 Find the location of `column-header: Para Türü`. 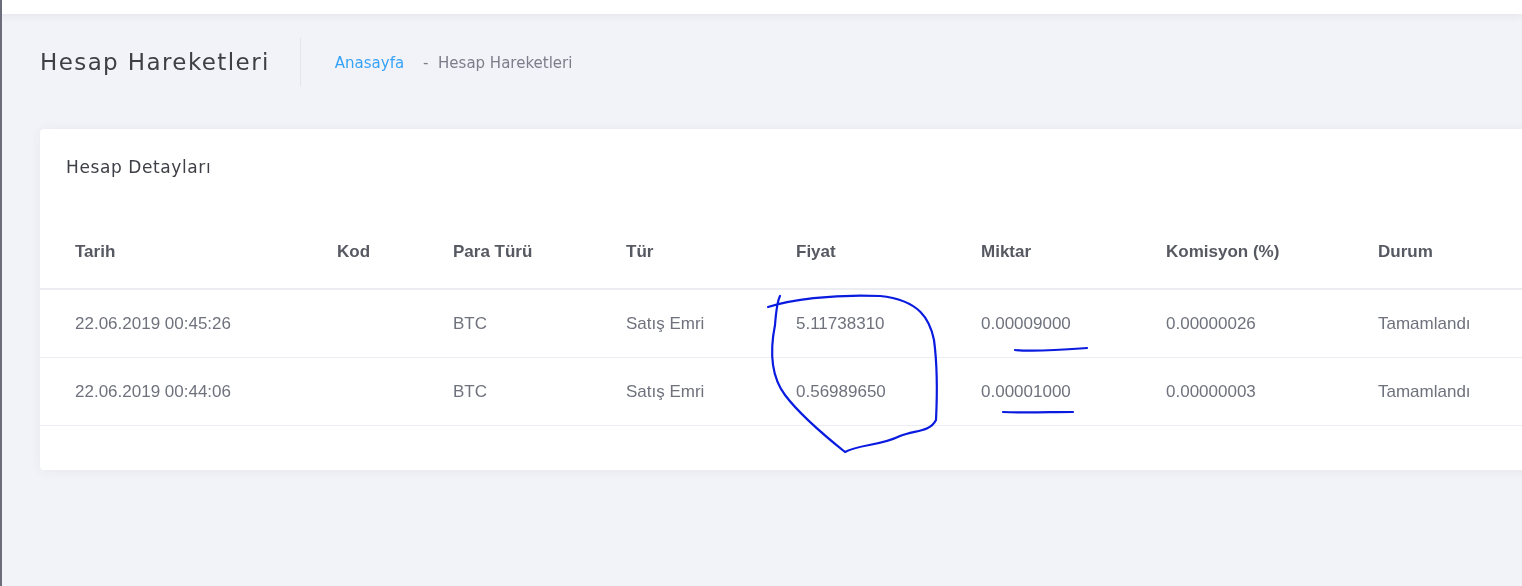

column-header: Para Türü is located at coordinates (493, 251).